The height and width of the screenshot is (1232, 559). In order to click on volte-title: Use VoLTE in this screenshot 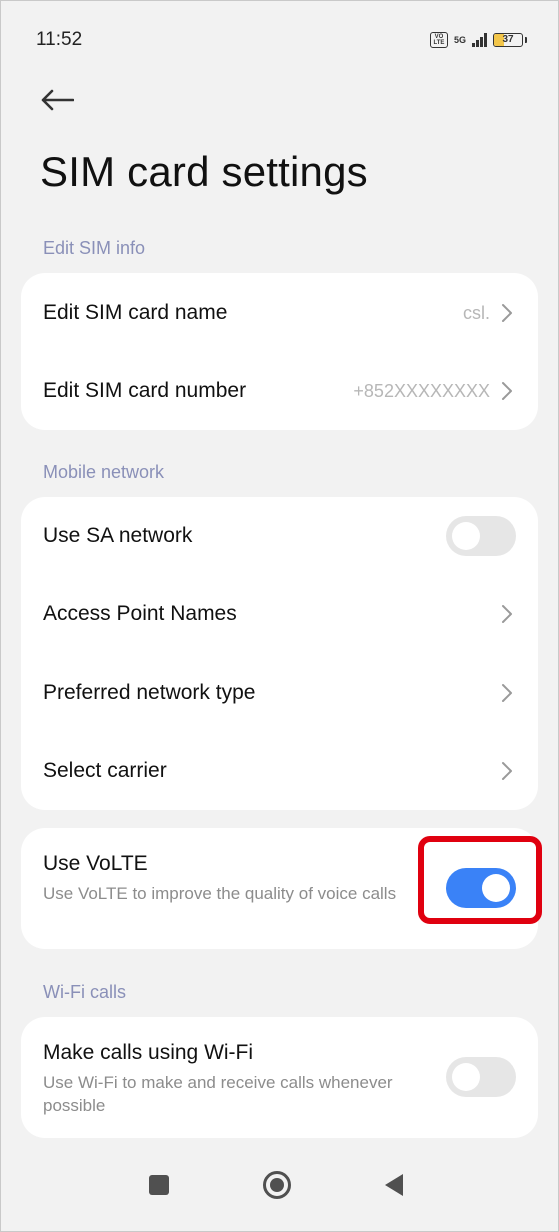, I will do `click(95, 863)`.